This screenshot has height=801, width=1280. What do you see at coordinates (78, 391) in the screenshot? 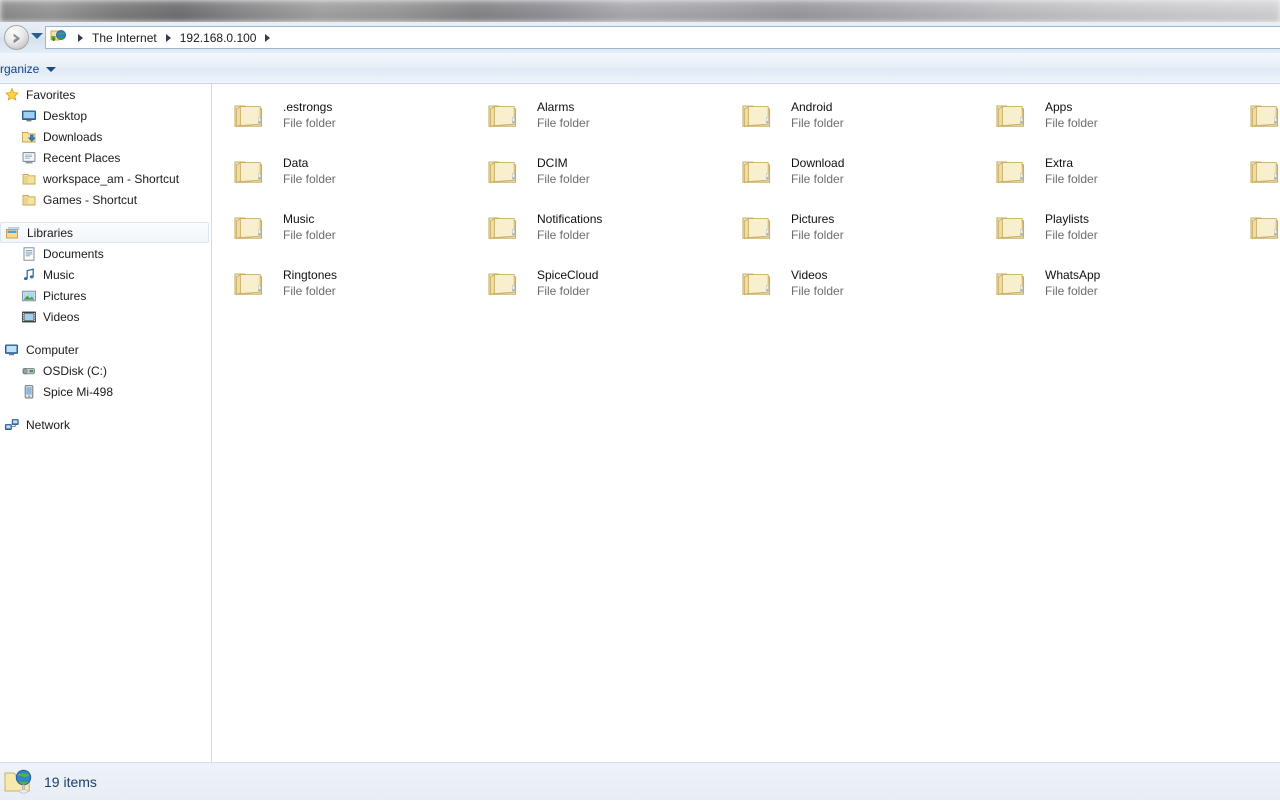
I see `sidebar-item-label: Spice Mi-498` at bounding box center [78, 391].